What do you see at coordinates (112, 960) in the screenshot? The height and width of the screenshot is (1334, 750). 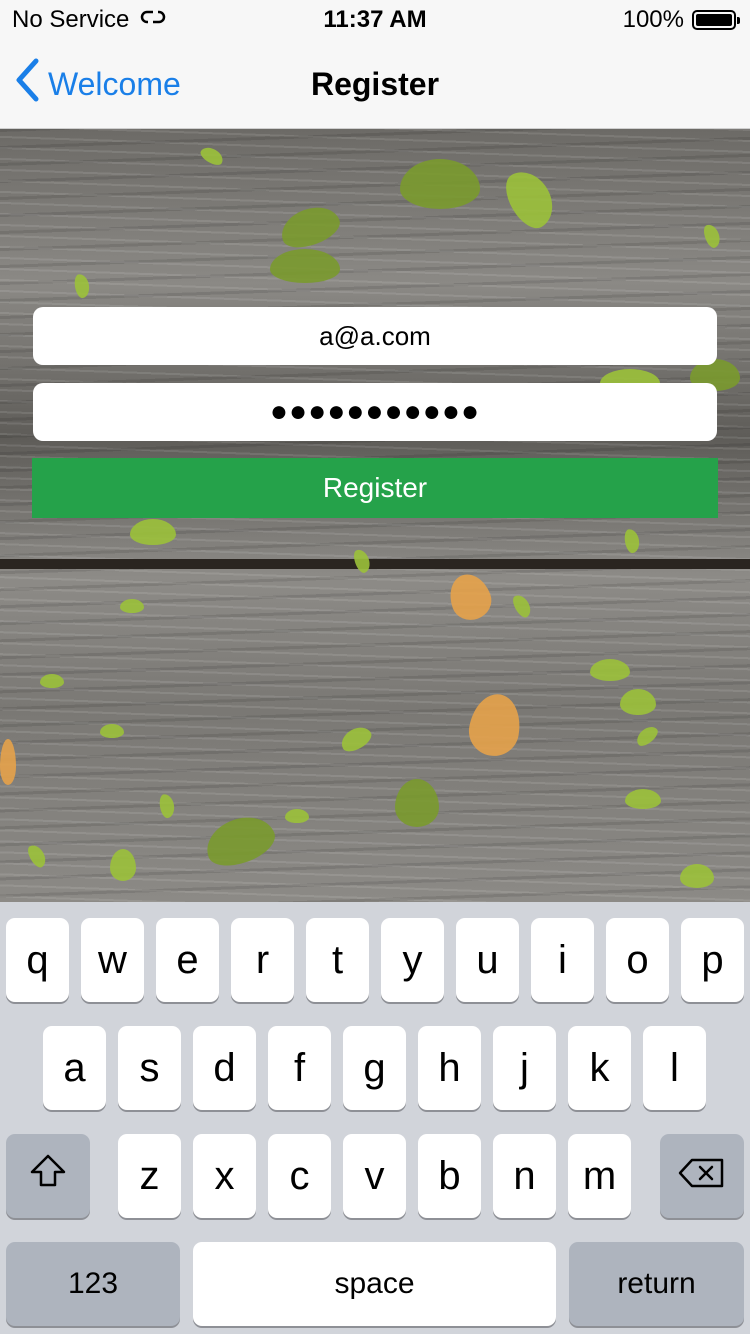 I see `key-w: w` at bounding box center [112, 960].